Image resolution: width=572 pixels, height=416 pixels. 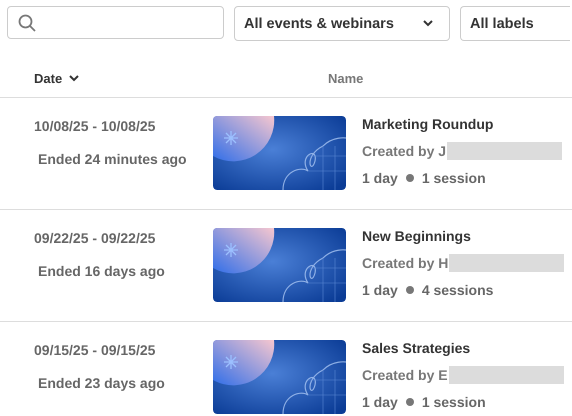 I want to click on search-field, so click(x=115, y=22).